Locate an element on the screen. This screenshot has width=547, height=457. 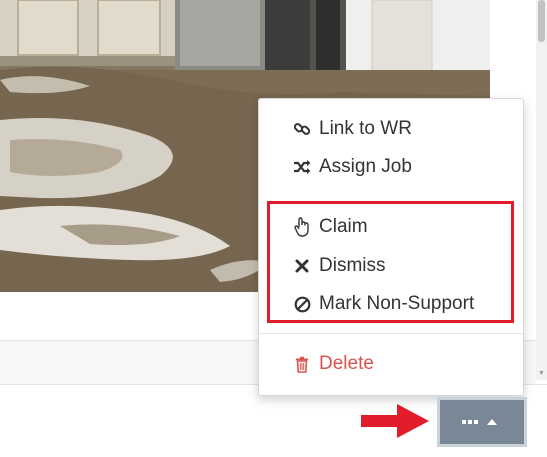
link-icon is located at coordinates (302, 129).